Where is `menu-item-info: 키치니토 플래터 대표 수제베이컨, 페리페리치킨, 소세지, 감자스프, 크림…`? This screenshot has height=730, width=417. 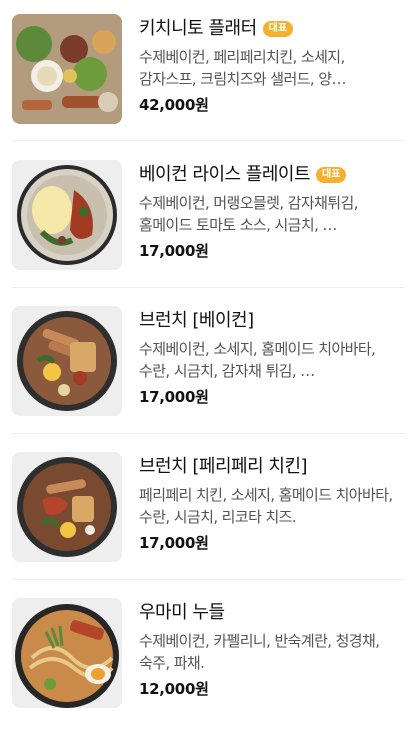 menu-item-info: 키치니토 플래터 대표 수제베이컨, 페리페리치킨, 소세지, 감자스프, 크림… is located at coordinates (272, 65).